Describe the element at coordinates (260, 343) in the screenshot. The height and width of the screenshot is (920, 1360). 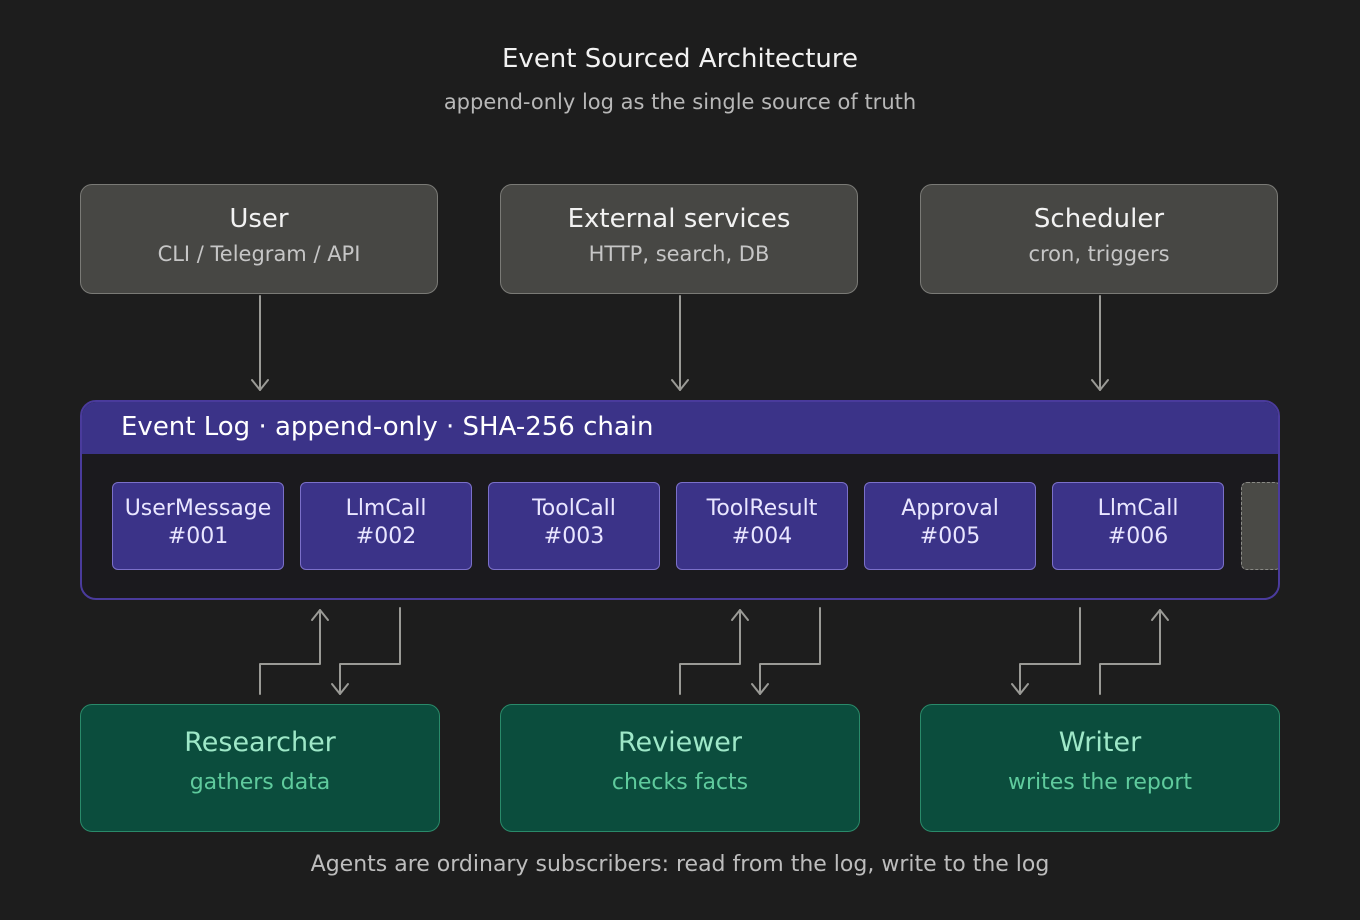
I see `arrow-user-to-log` at that location.